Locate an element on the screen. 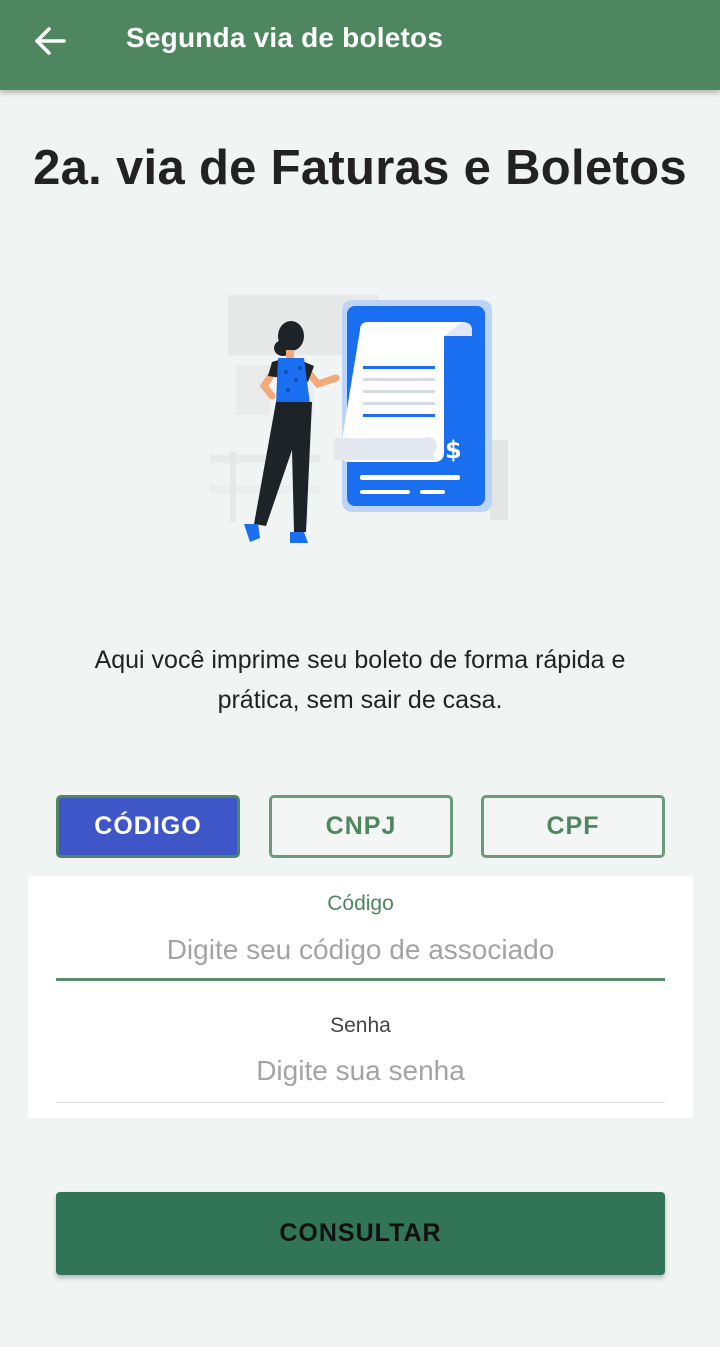 The image size is (720, 1347). senha-label: Senha is located at coordinates (360, 1025).